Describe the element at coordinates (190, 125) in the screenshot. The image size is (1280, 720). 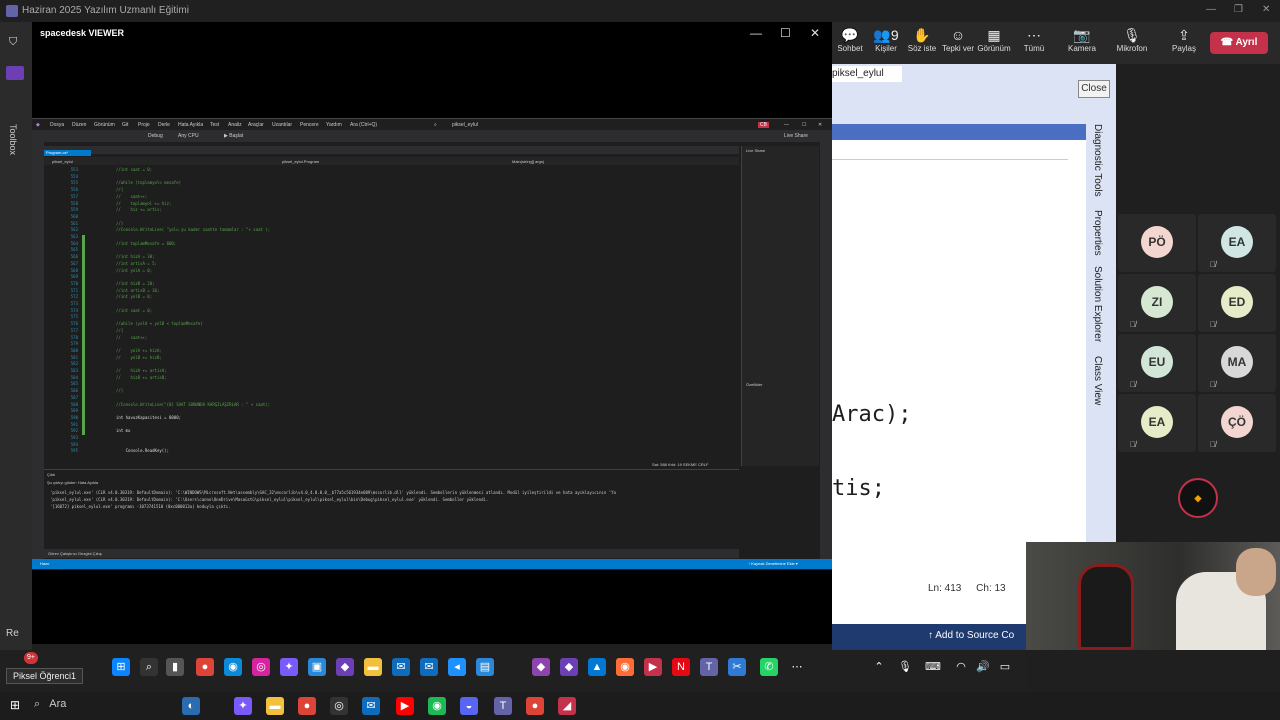
I see `menu-item: Hata Ayıkla` at that location.